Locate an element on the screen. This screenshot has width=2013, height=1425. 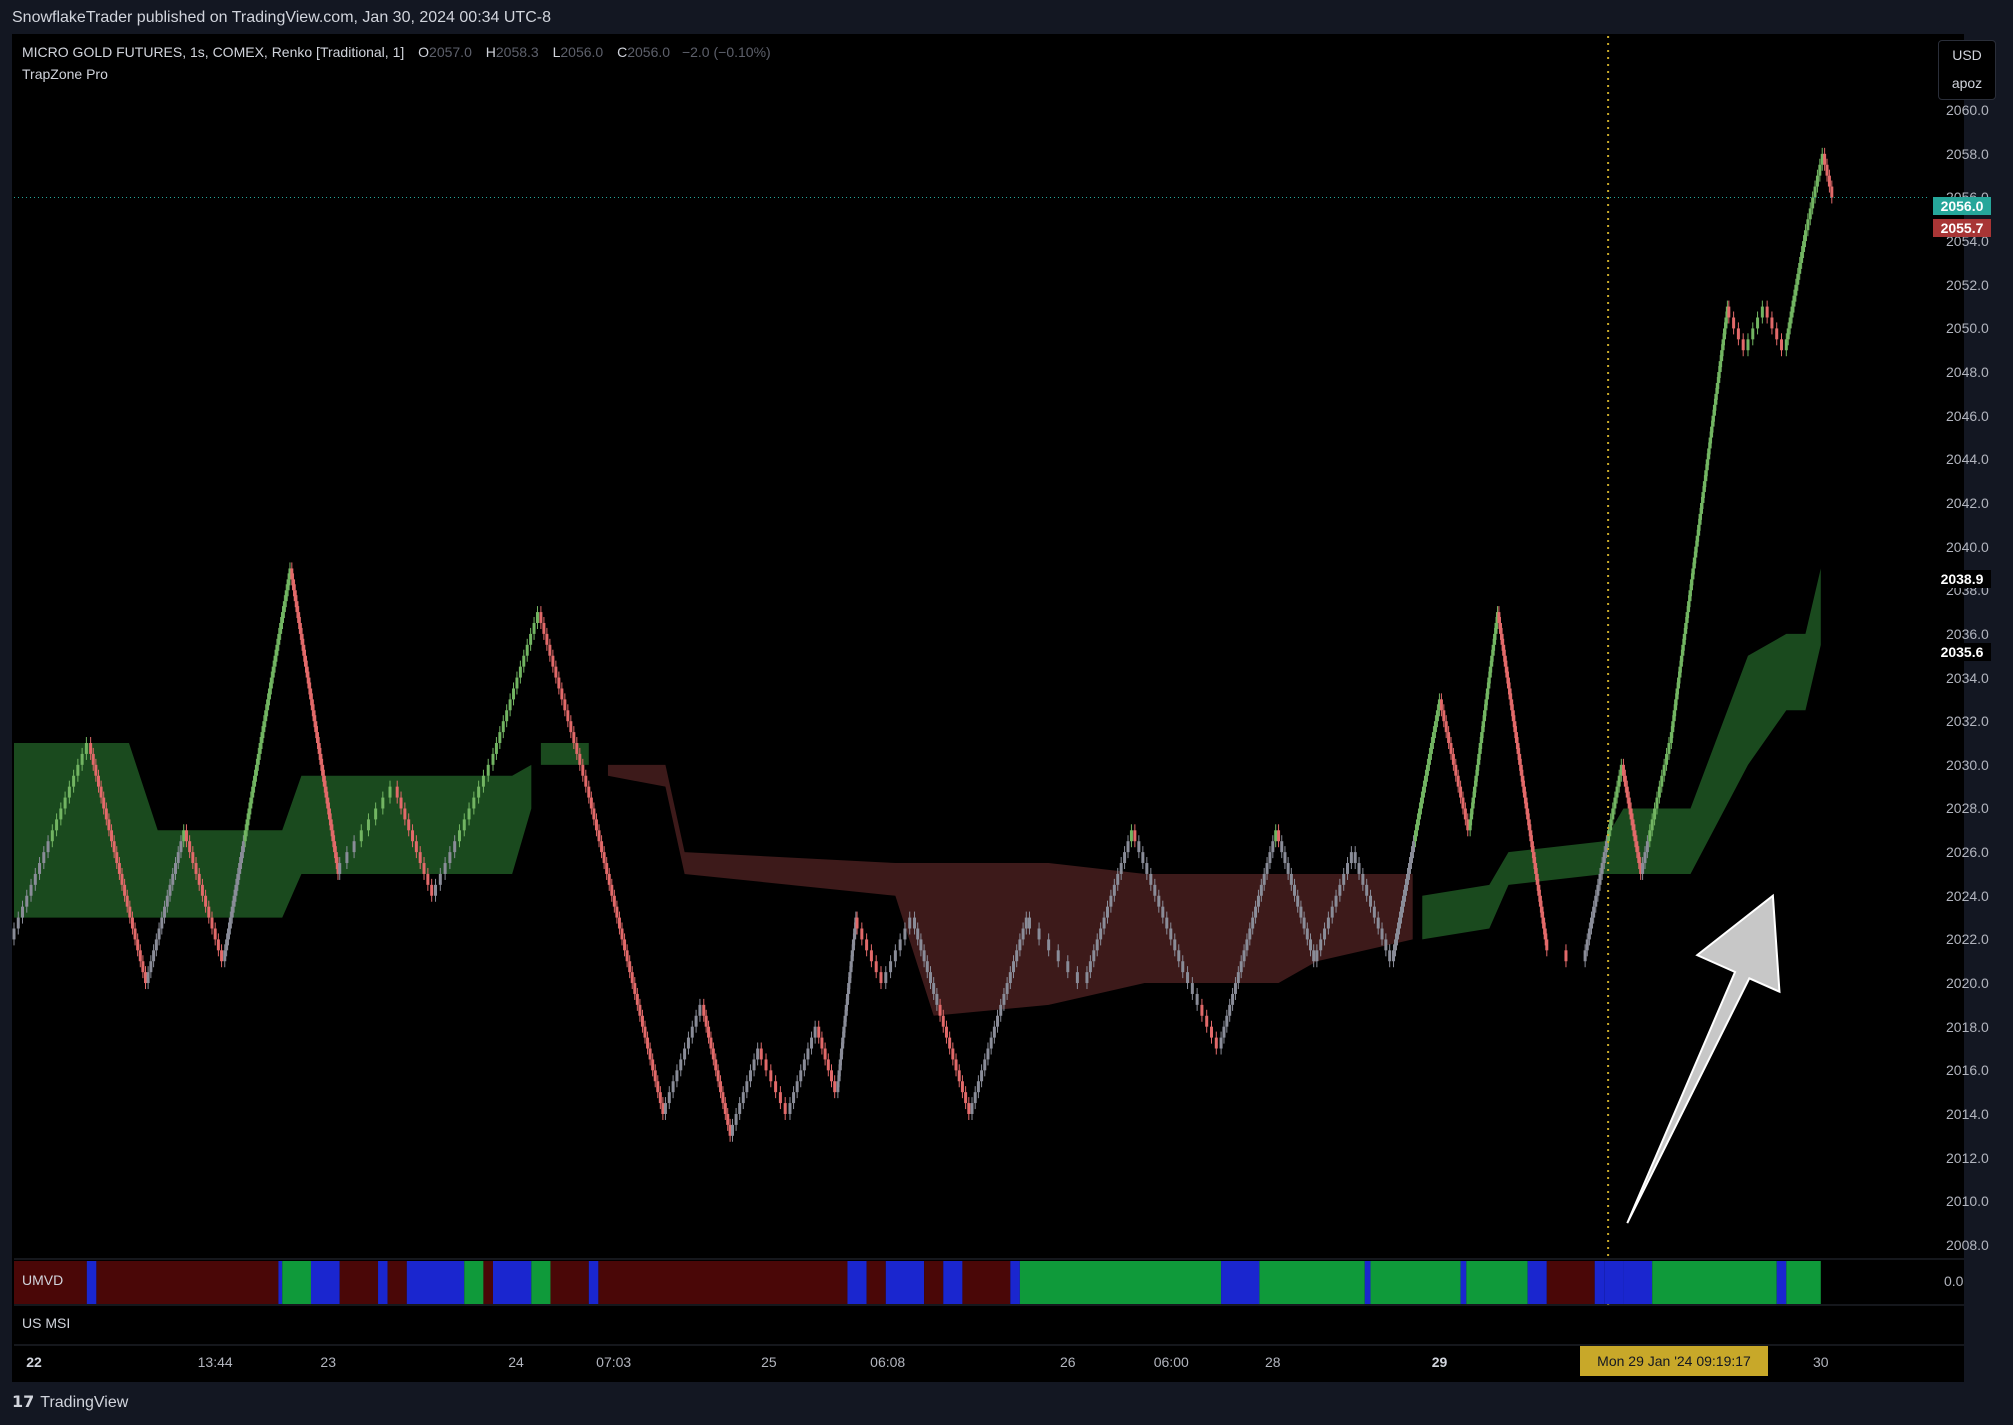
account-name: apoz is located at coordinates (1967, 83).